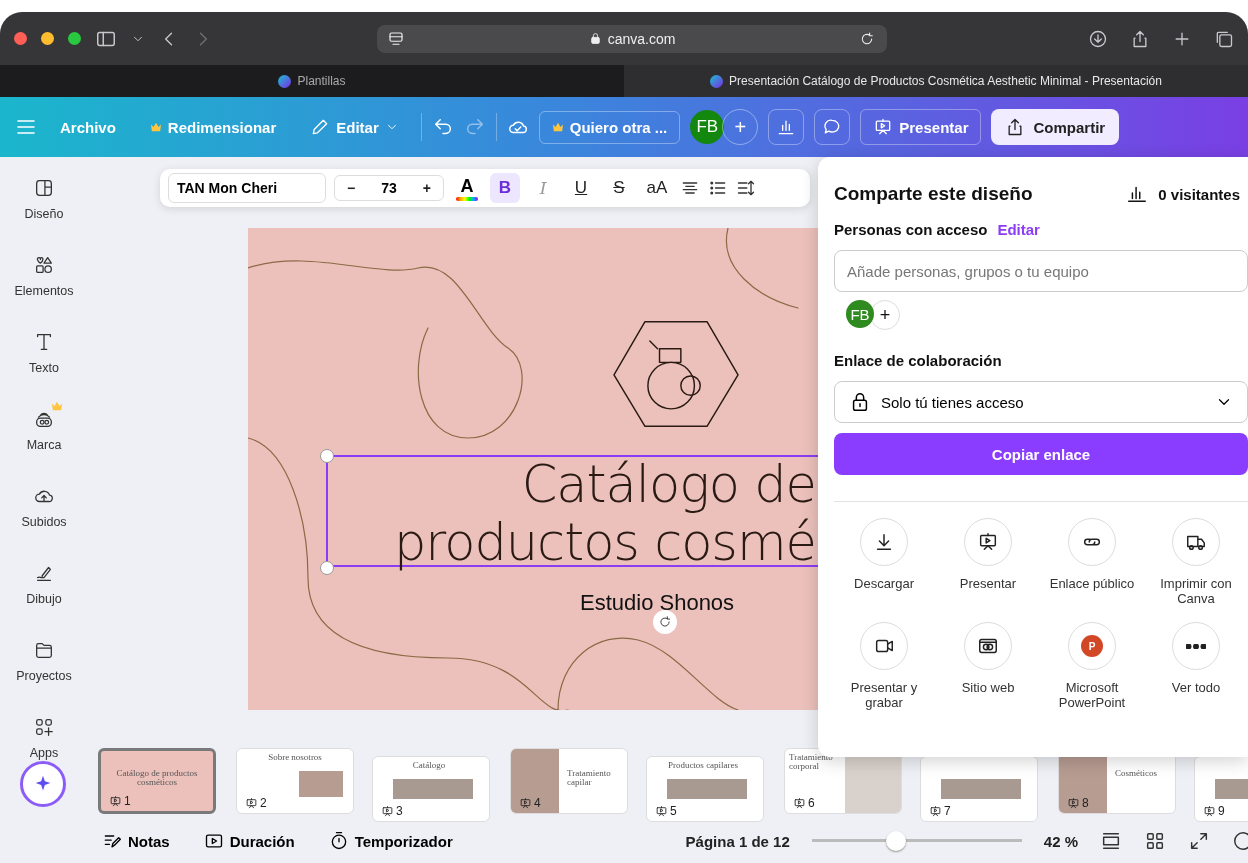 This screenshot has height=863, width=1248. Describe the element at coordinates (1155, 841) in the screenshot. I see `grid-view-icon` at that location.